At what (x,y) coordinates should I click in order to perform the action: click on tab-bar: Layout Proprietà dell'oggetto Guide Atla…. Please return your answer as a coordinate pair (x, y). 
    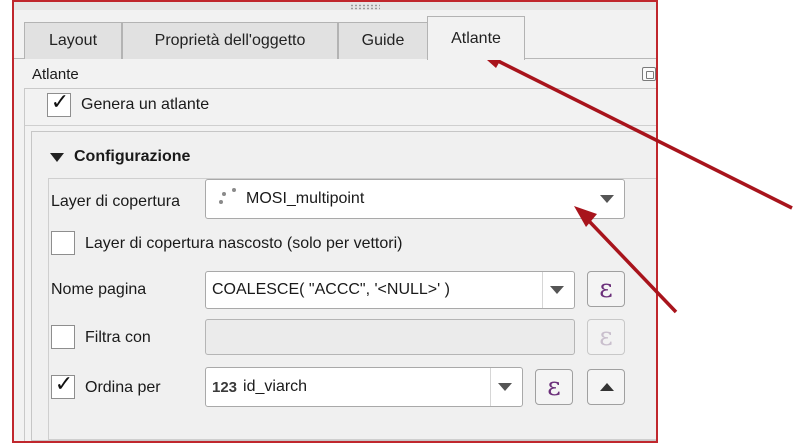
    Looking at the image, I should click on (335, 38).